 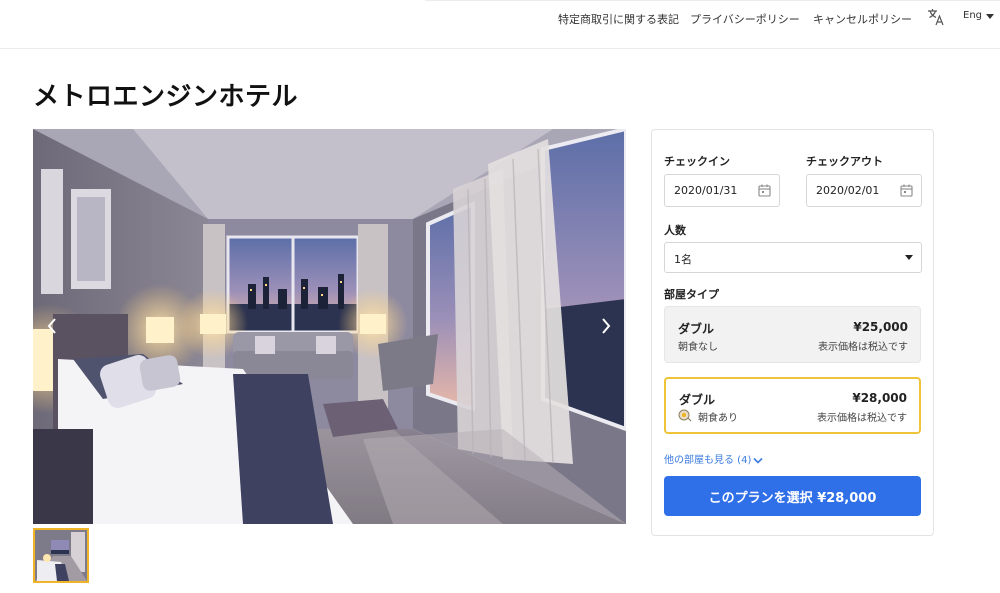 What do you see at coordinates (880, 327) in the screenshot?
I see `room-price: ¥25,000` at bounding box center [880, 327].